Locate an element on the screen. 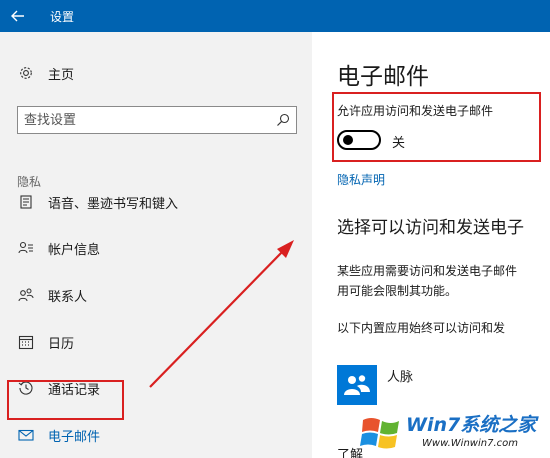 Image resolution: width=550 pixels, height=458 pixels. contacts-icon is located at coordinates (26, 295).